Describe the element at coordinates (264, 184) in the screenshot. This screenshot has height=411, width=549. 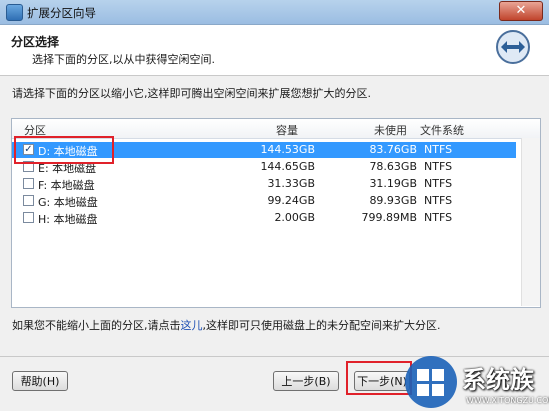
I see `partition-row: F: 本地磁盘 31.33GB 31.19GB NTFS` at that location.